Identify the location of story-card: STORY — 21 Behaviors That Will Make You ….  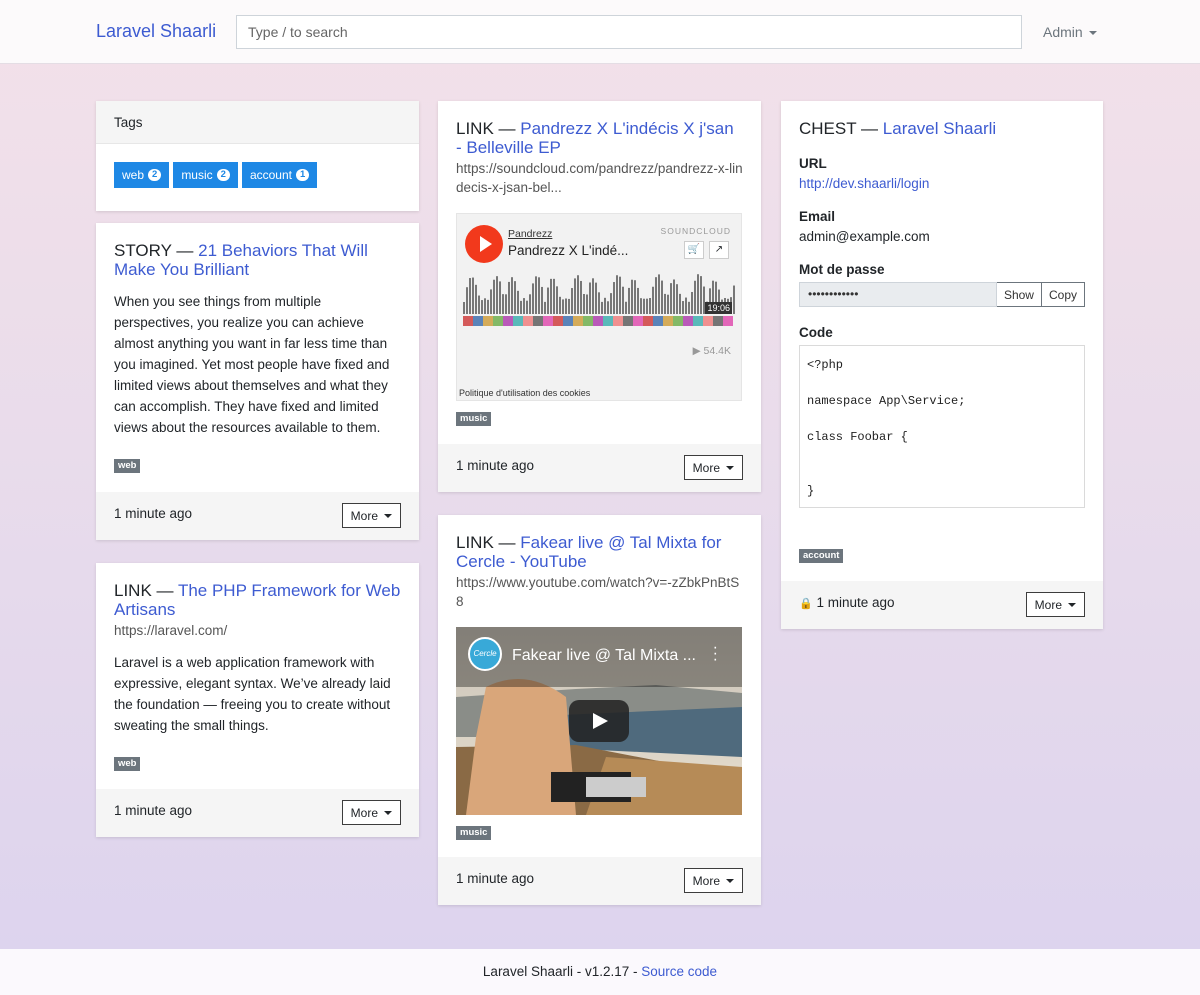
(257, 381).